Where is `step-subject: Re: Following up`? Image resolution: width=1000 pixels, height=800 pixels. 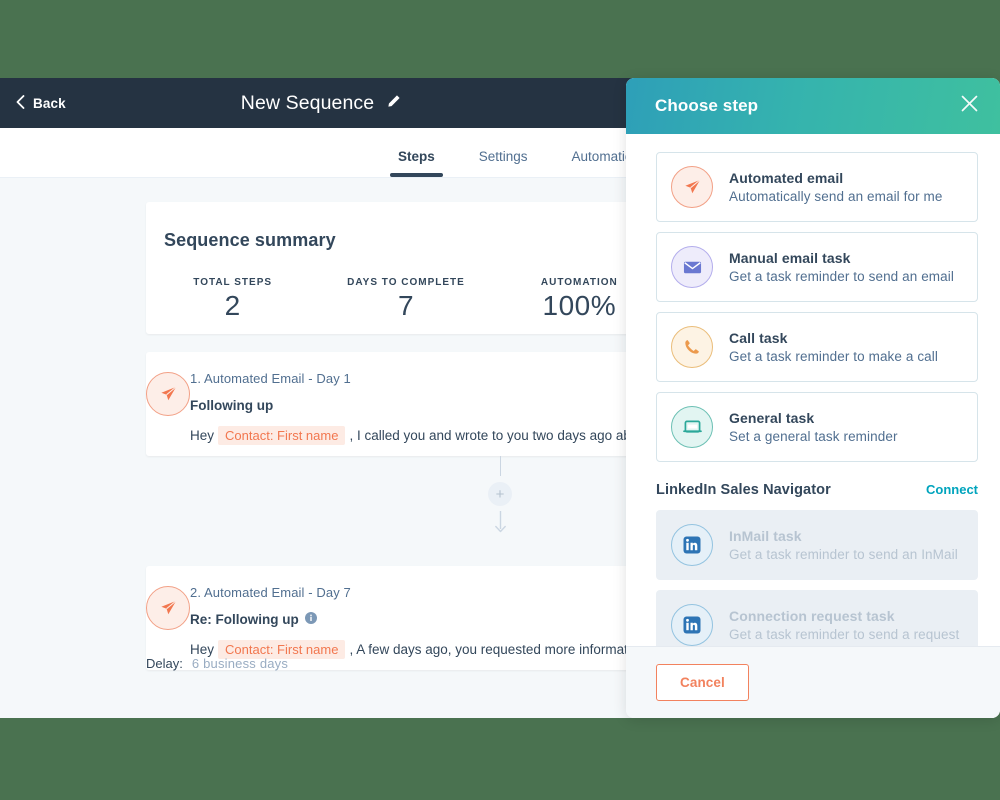 step-subject: Re: Following up is located at coordinates (416, 619).